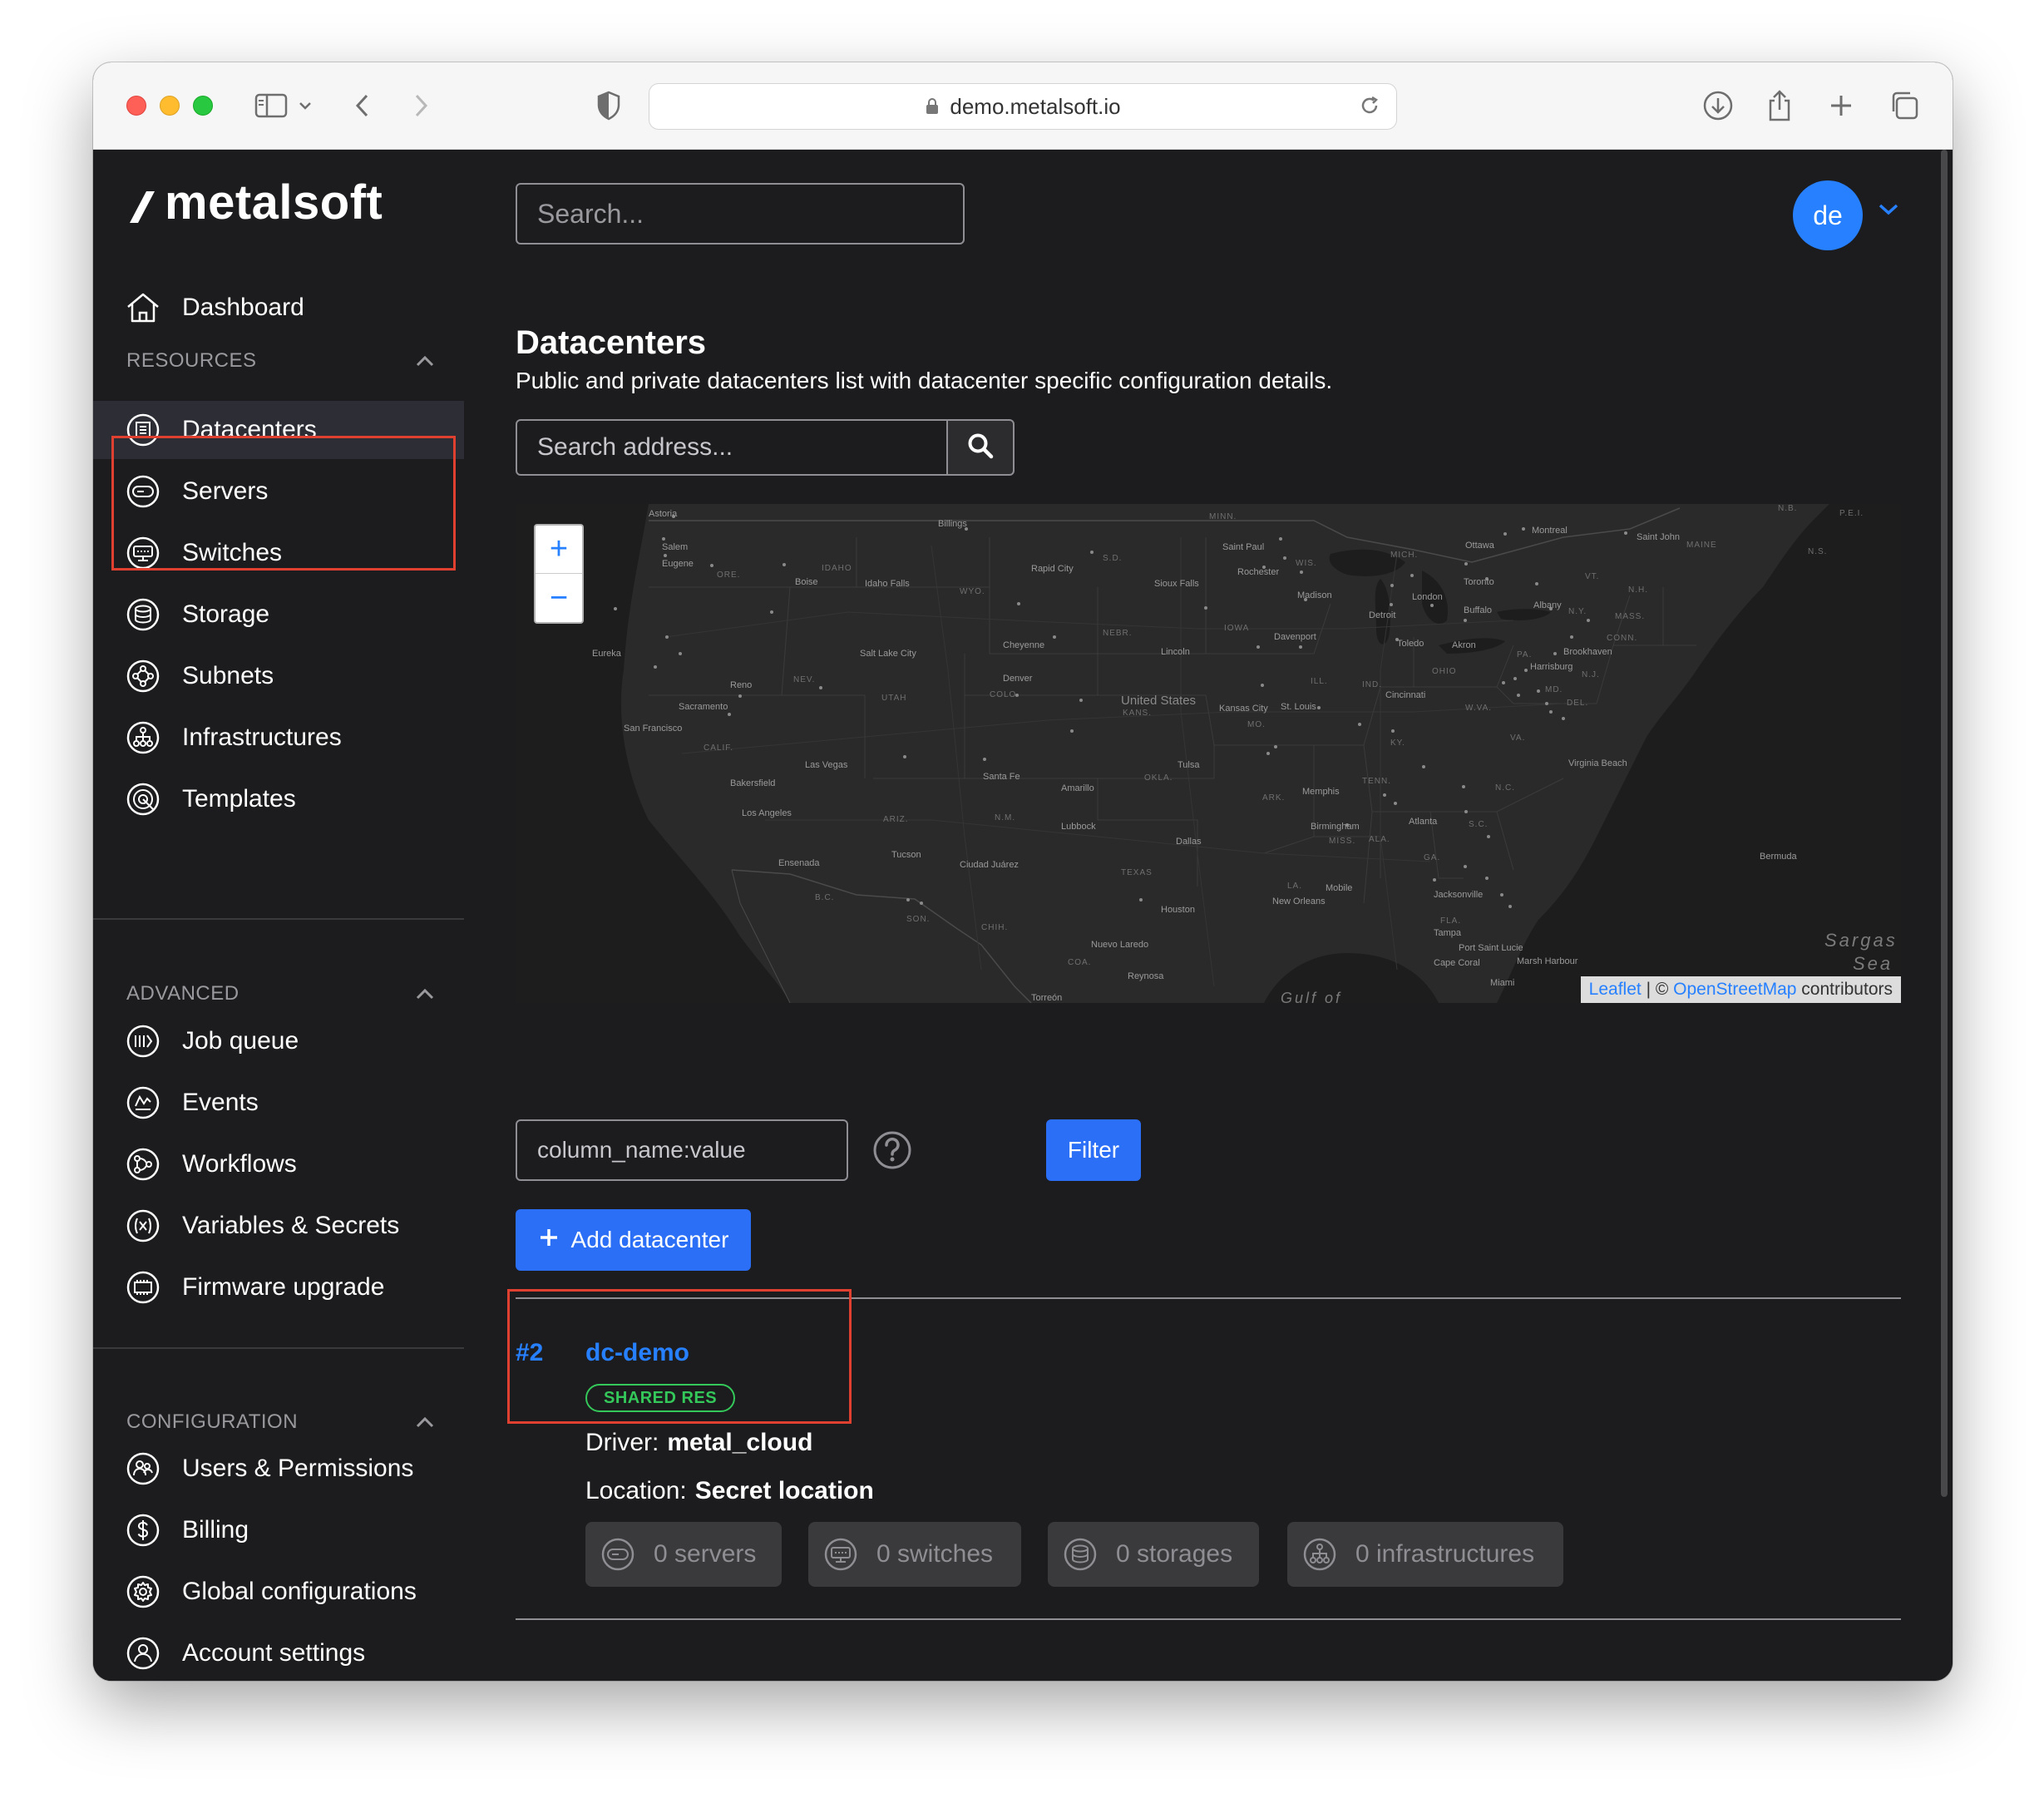 This screenshot has height=1803, width=2044. What do you see at coordinates (278, 799) in the screenshot?
I see `sidebar-item-templates: Templates` at bounding box center [278, 799].